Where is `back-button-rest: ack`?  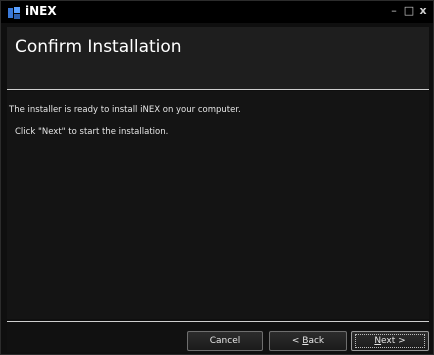
back-button-rest: ack is located at coordinates (316, 341).